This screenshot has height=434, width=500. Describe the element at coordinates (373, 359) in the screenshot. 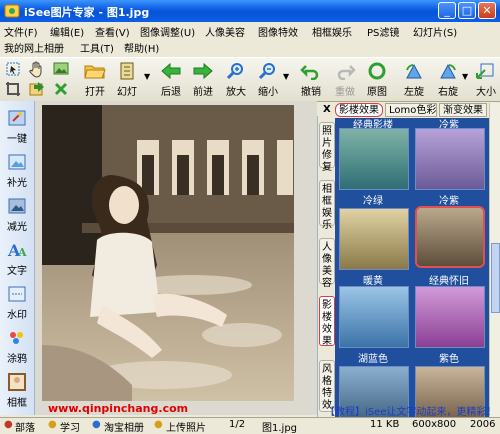

I see `effect-label: 湖蓝色` at that location.